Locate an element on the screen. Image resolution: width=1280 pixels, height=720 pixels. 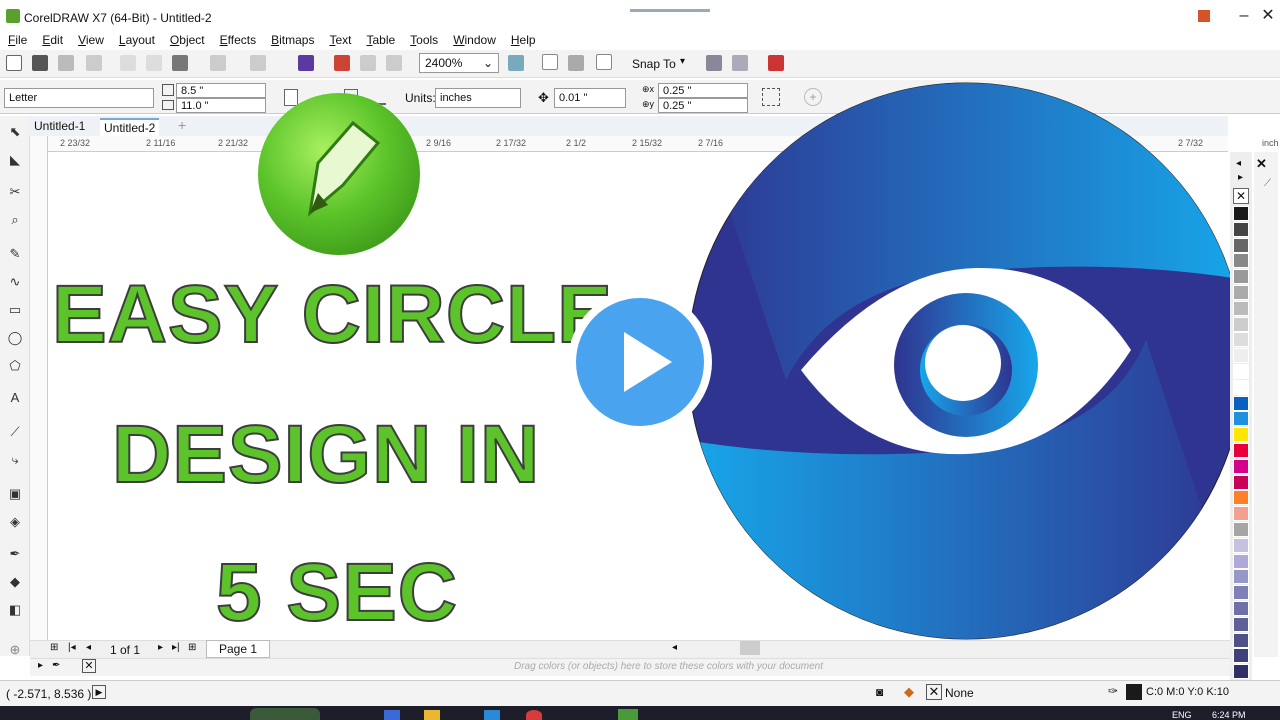
show-guidelines-icon is located at coordinates (604, 62).